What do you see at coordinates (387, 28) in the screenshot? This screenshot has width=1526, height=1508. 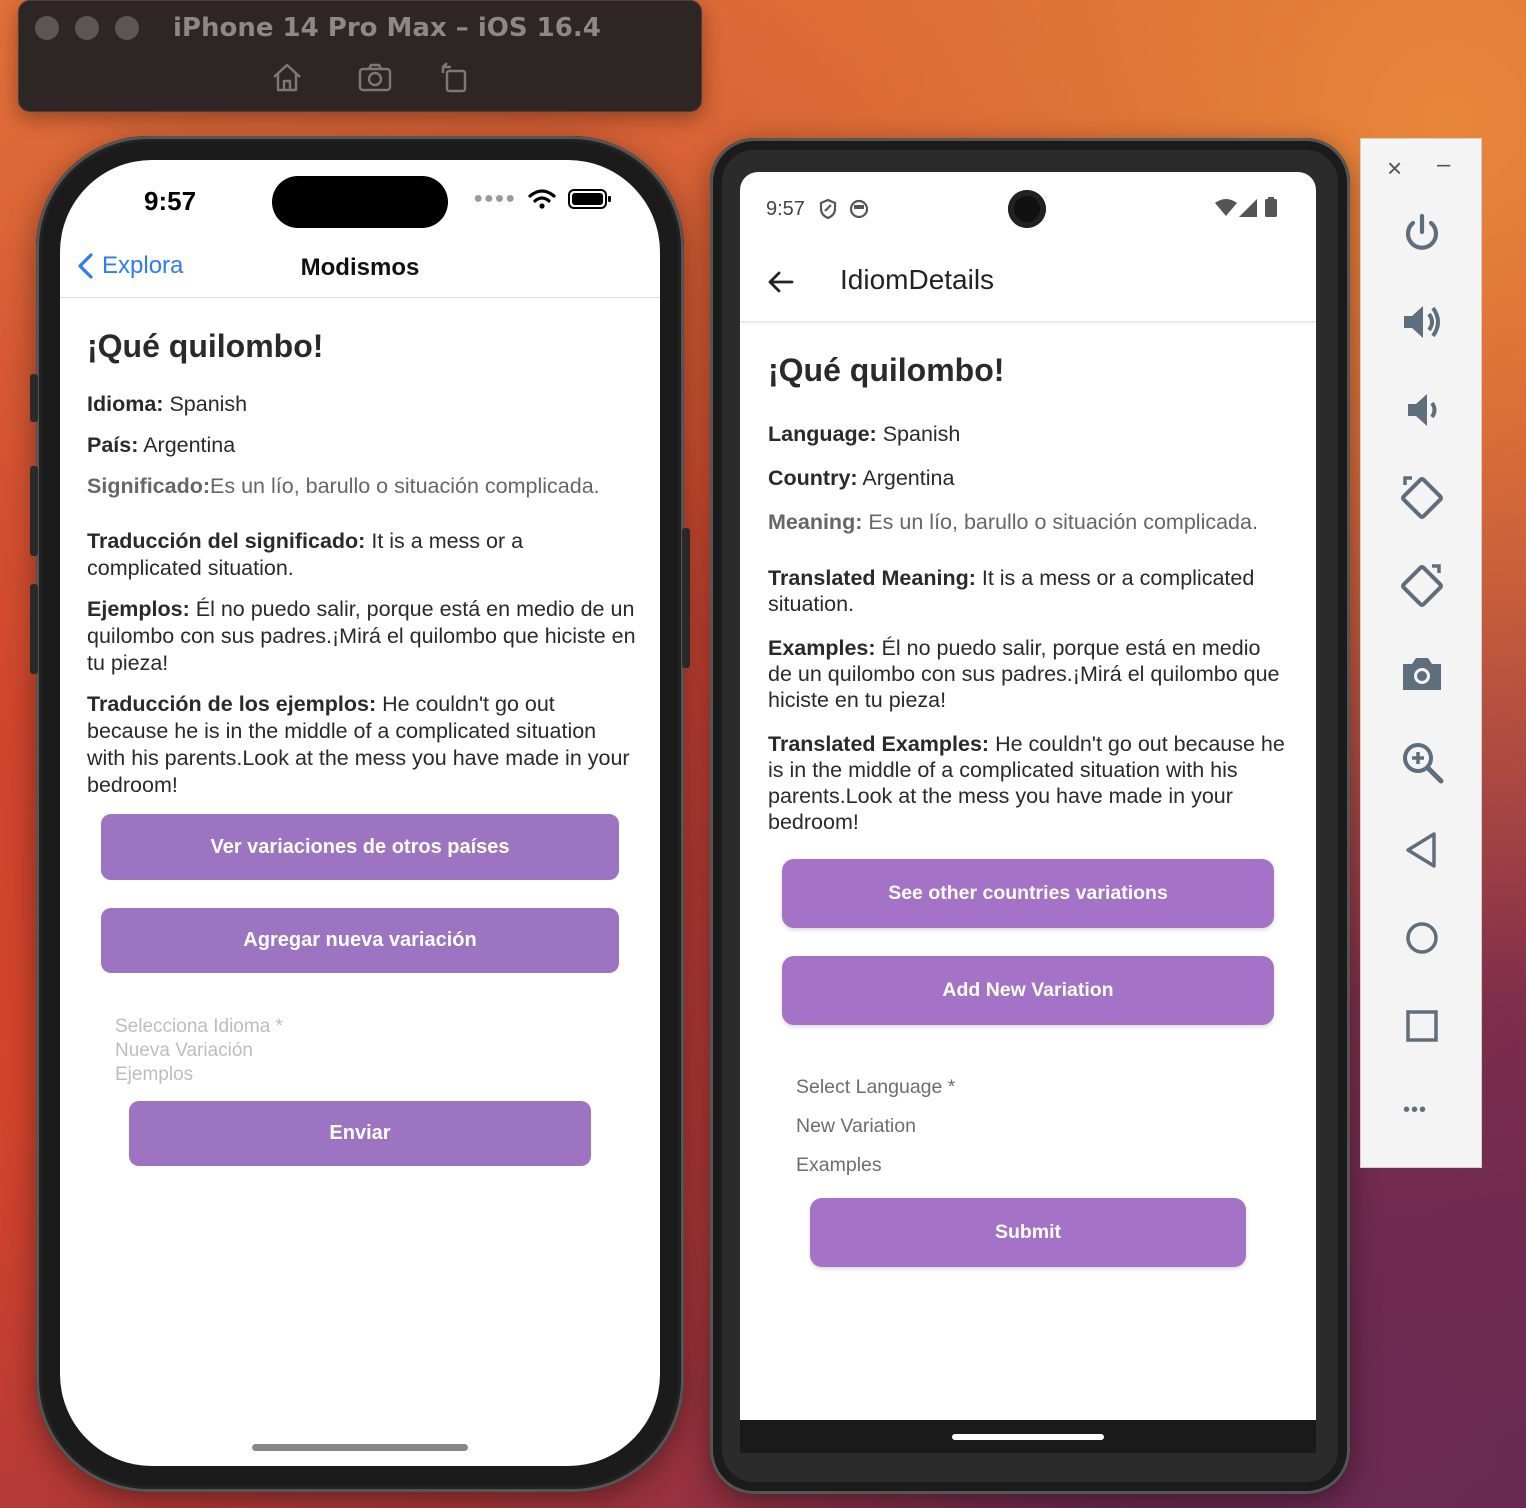 I see `simulator-title: iPhone 14 Pro Max – iOS 16.4` at bounding box center [387, 28].